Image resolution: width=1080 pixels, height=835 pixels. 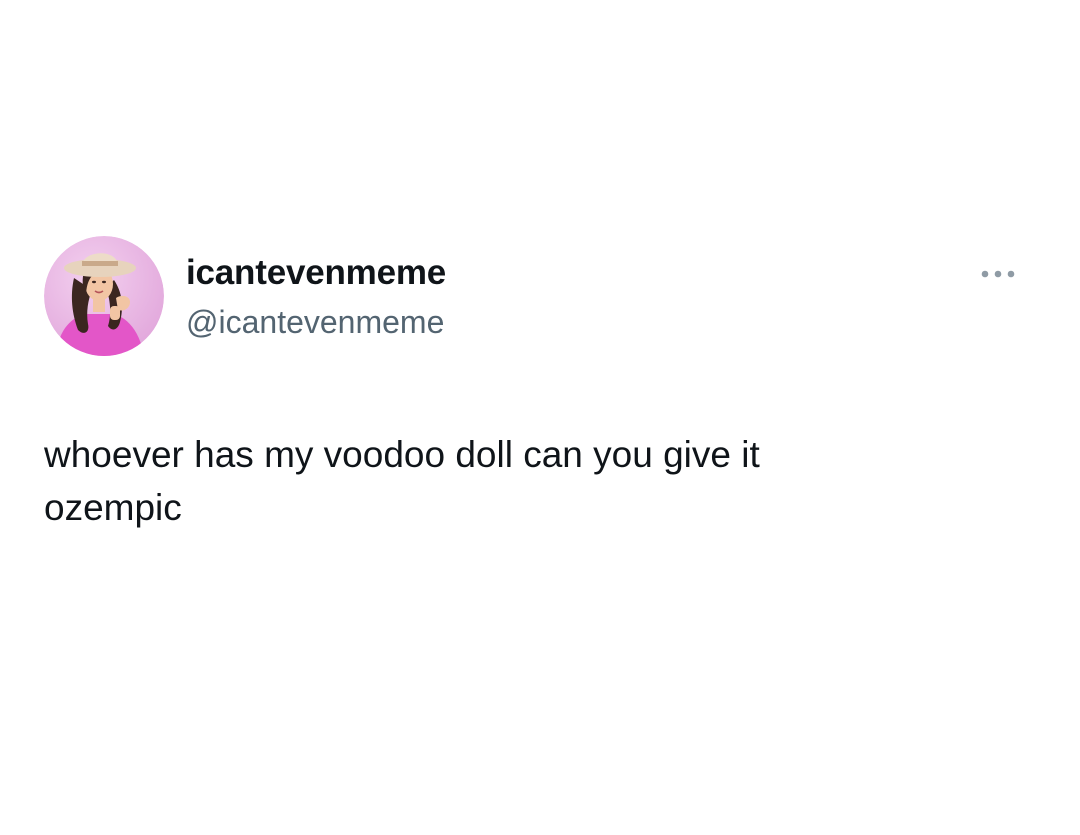 I want to click on avatar-illustration-icon, so click(x=104, y=296).